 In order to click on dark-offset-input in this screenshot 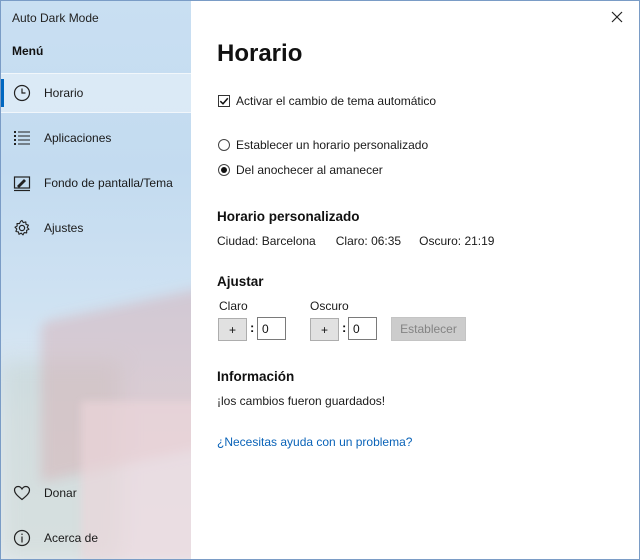, I will do `click(362, 328)`.